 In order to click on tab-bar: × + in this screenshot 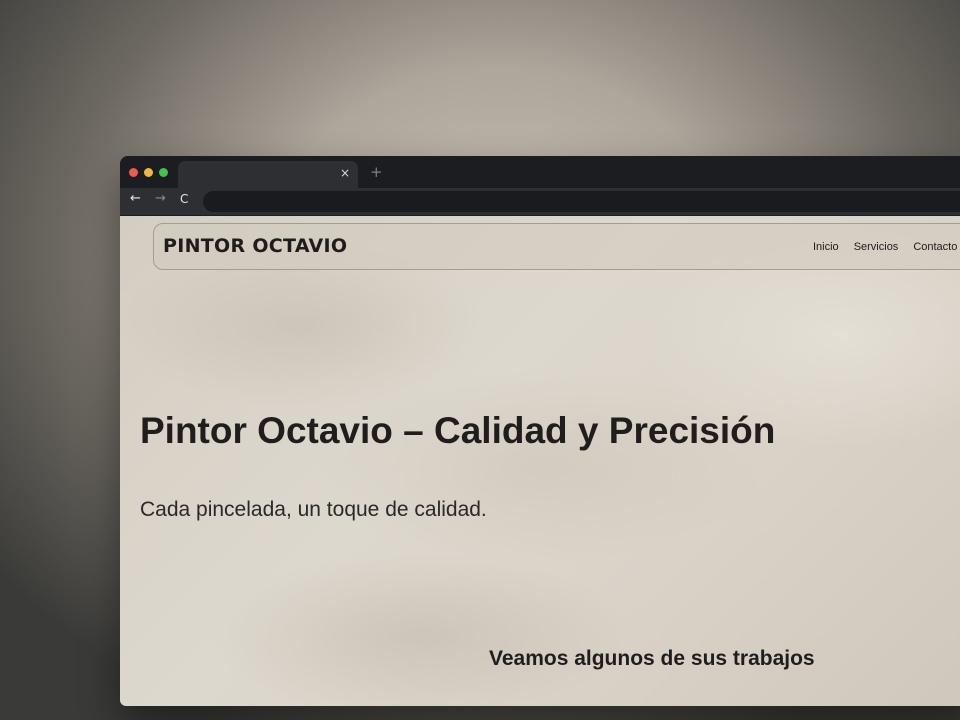, I will do `click(540, 172)`.